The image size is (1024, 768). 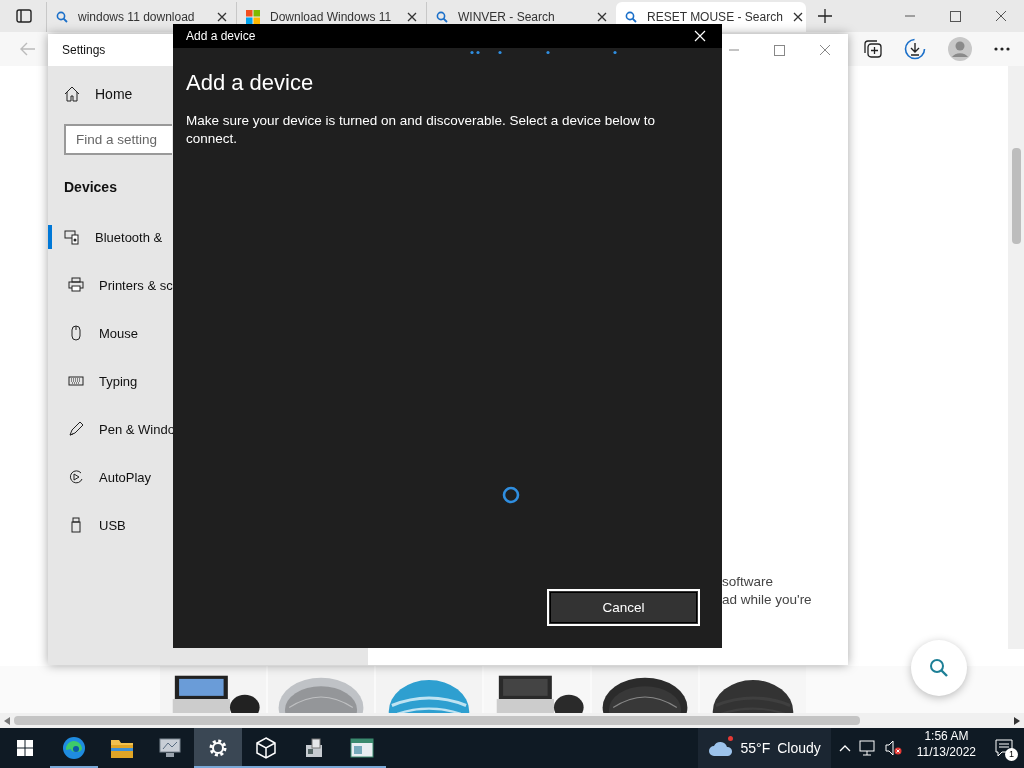 What do you see at coordinates (799, 748) in the screenshot?
I see `weather-condition: Cloudy` at bounding box center [799, 748].